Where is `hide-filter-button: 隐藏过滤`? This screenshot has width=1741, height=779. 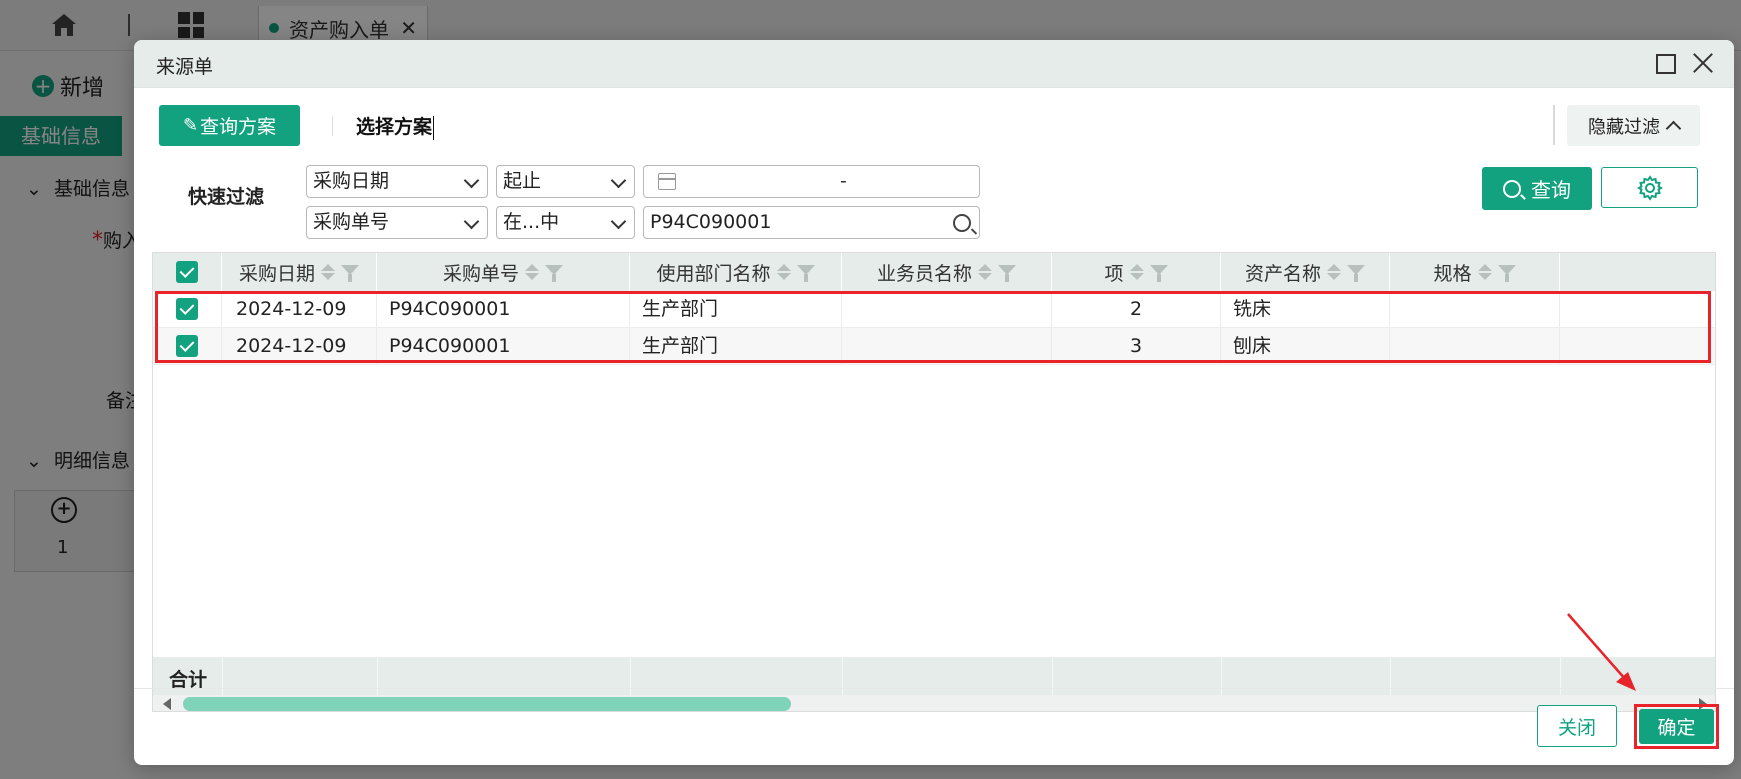 hide-filter-button: 隐藏过滤 is located at coordinates (1633, 125).